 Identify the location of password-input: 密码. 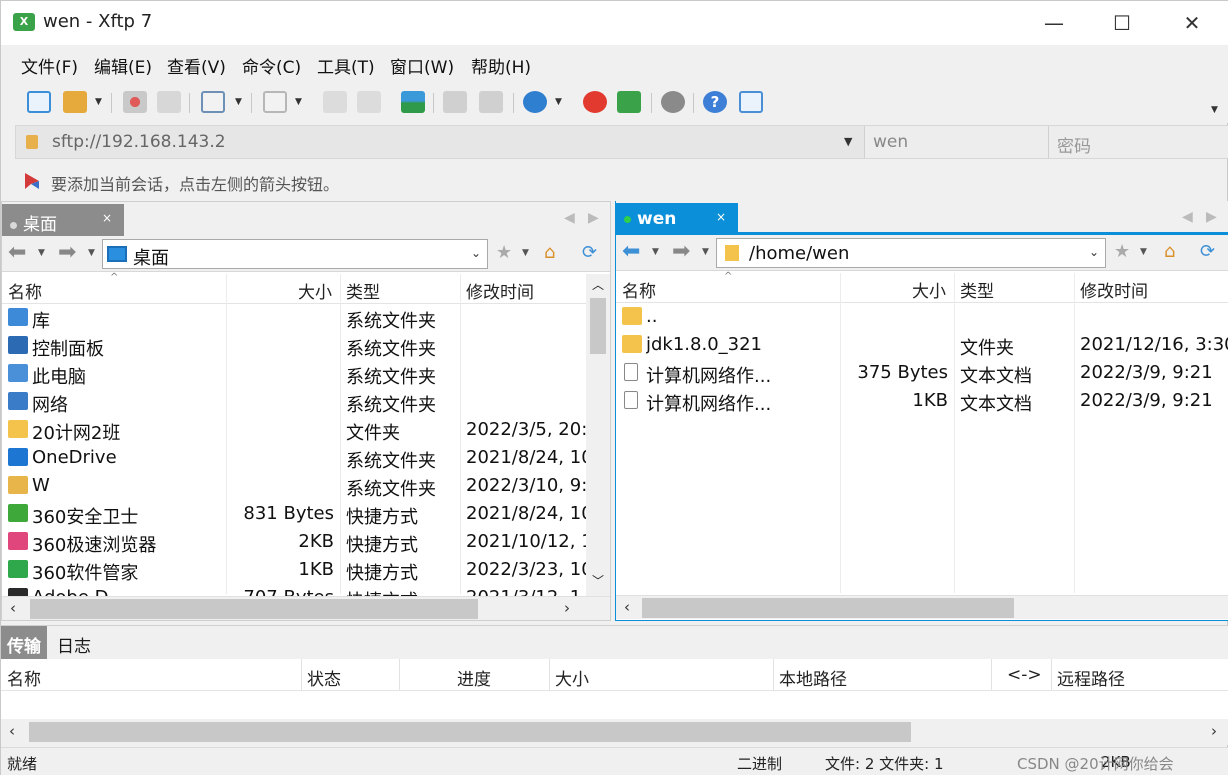
(1138, 142).